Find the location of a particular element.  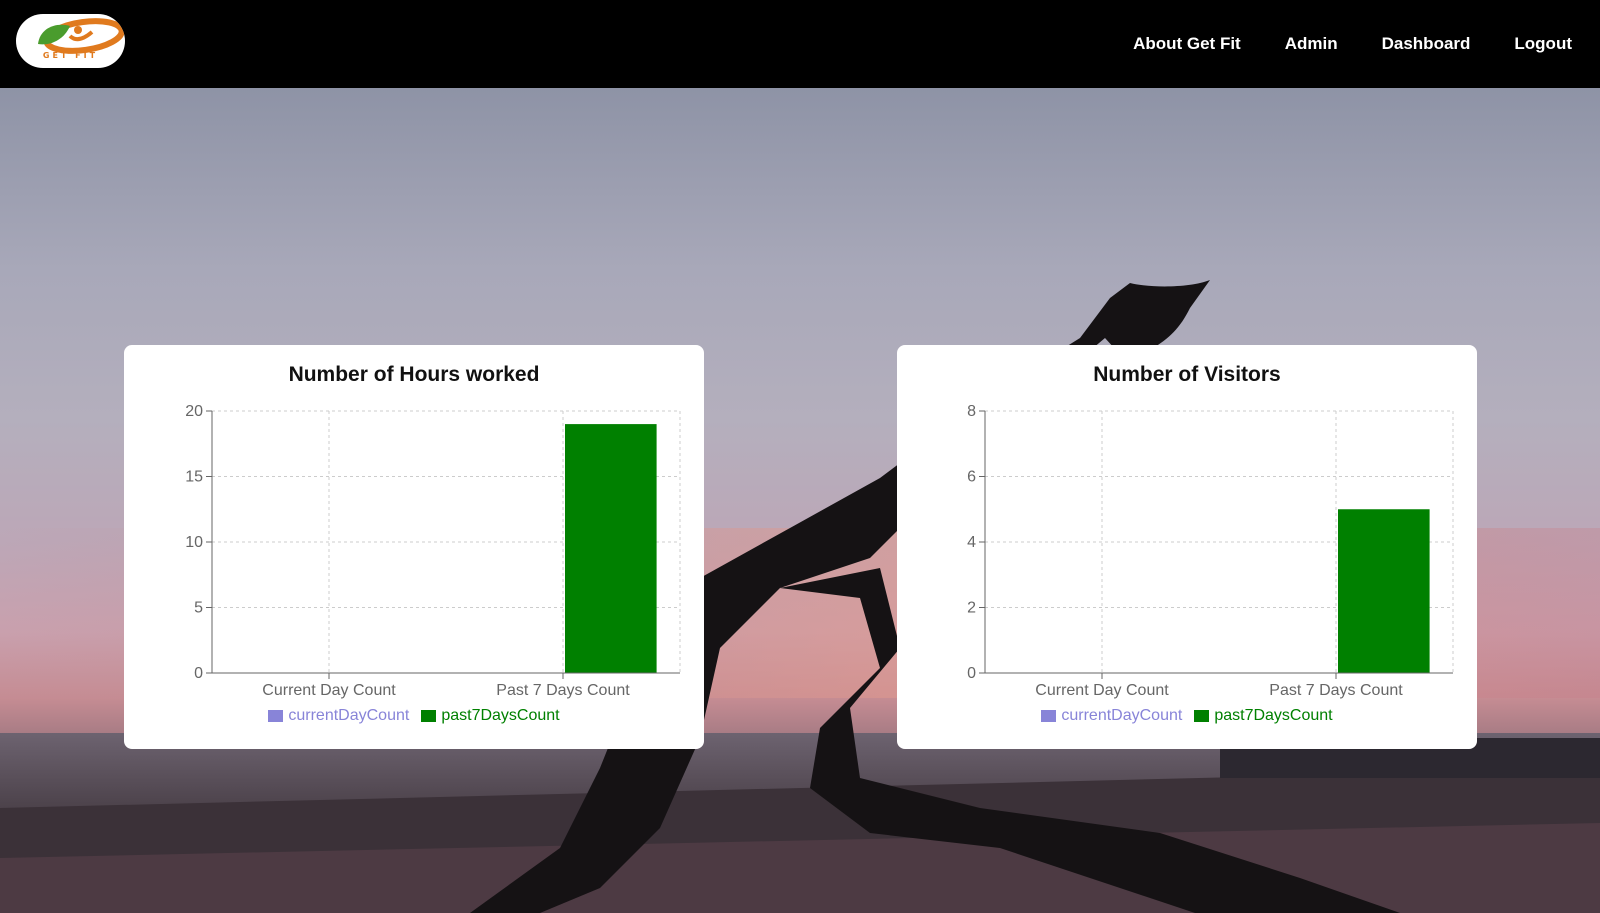

nav-logout: Logout is located at coordinates (1543, 44).